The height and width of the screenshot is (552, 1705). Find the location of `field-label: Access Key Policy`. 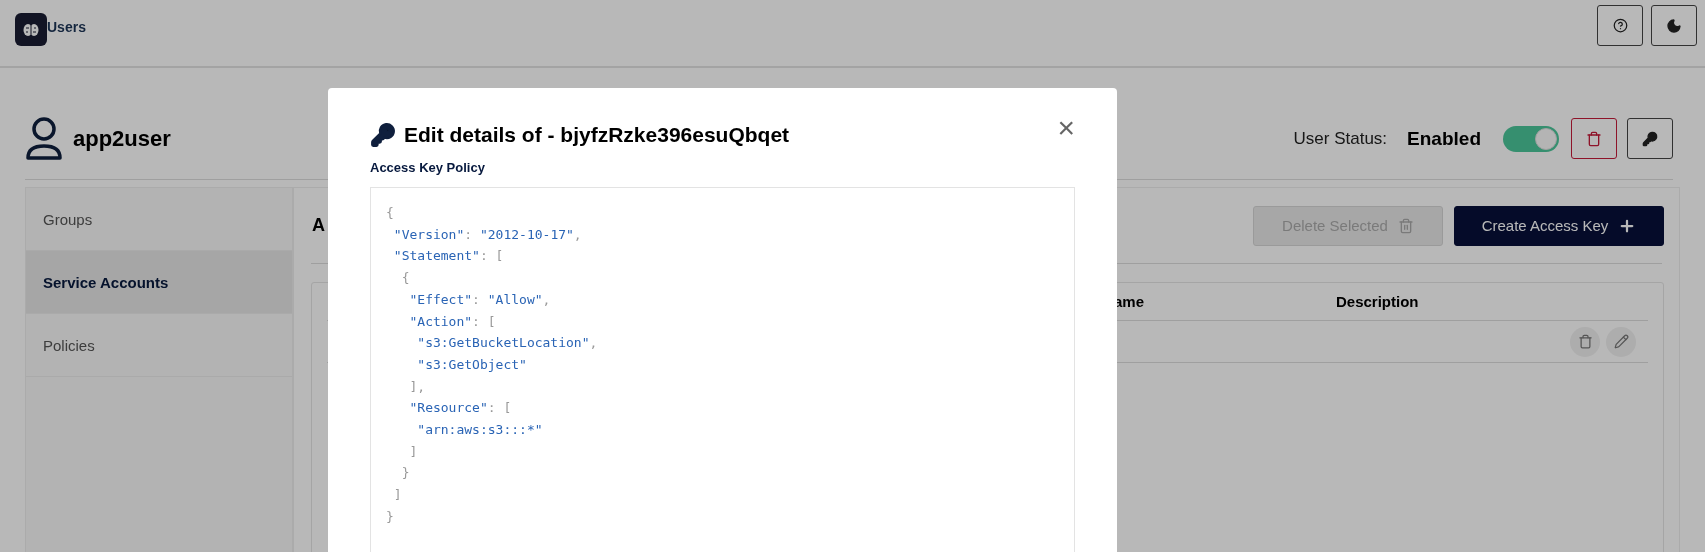

field-label: Access Key Policy is located at coordinates (428, 167).